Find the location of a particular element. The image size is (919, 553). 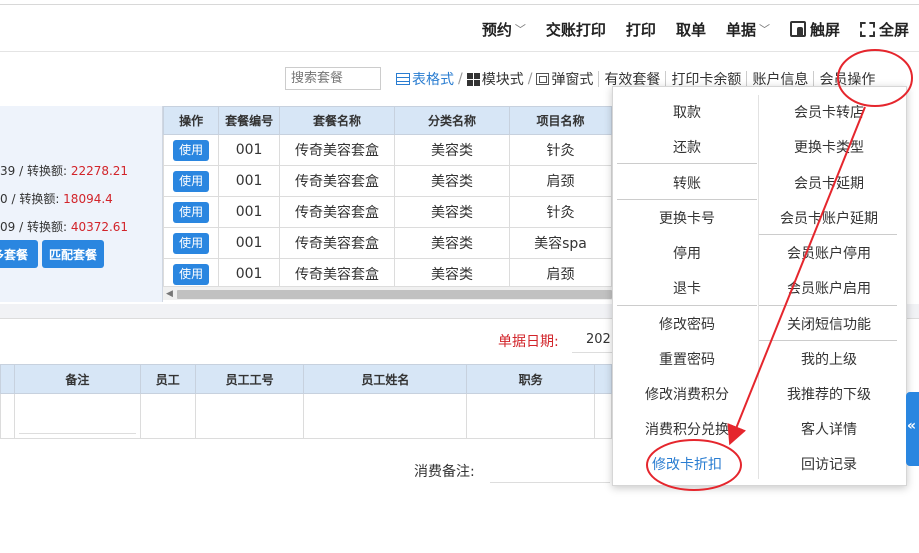

menu-item-card-extend: 会员卡延期 is located at coordinates (829, 183).